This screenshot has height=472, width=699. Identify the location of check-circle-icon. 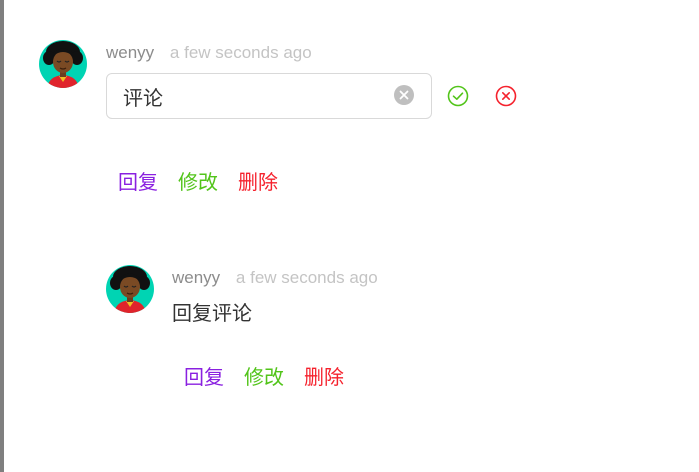
(458, 96).